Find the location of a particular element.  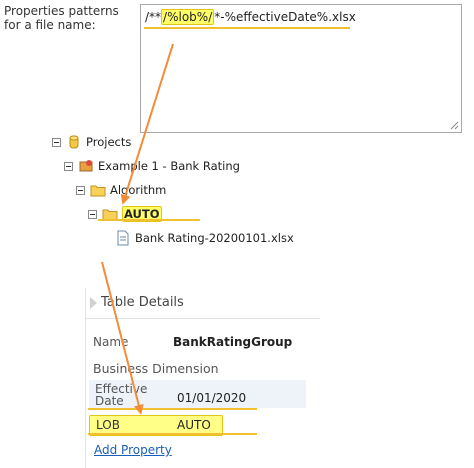

tree-node-projects: Projects is located at coordinates (91, 142).